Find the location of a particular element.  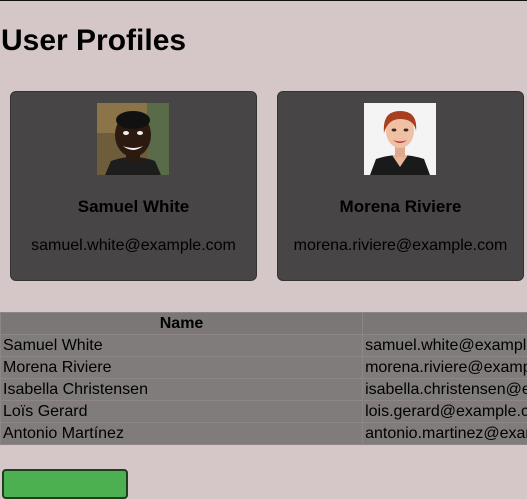

cell-name: Samuel White is located at coordinates (182, 346).